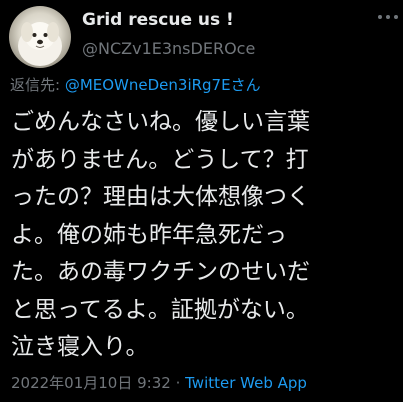 This screenshot has width=403, height=402. I want to click on dog-avatar-image, so click(40, 44).